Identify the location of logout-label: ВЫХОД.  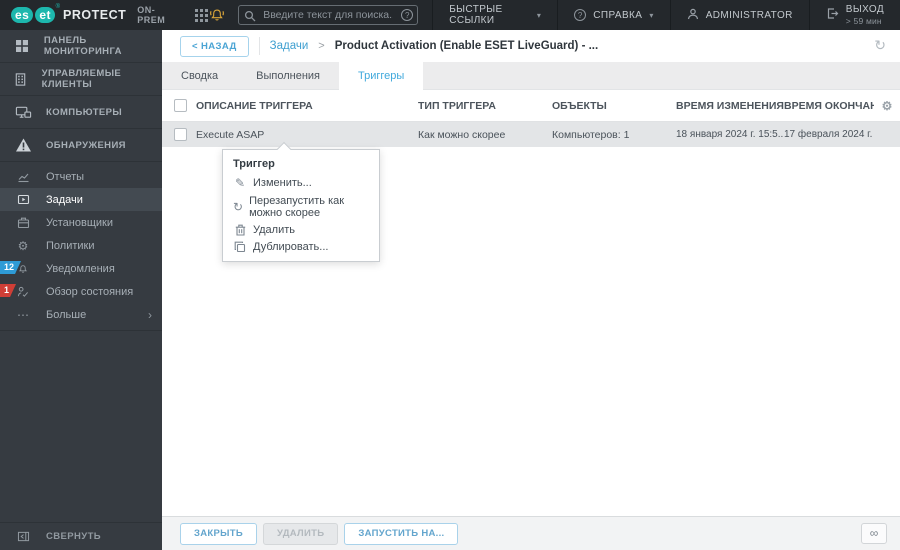
(864, 9).